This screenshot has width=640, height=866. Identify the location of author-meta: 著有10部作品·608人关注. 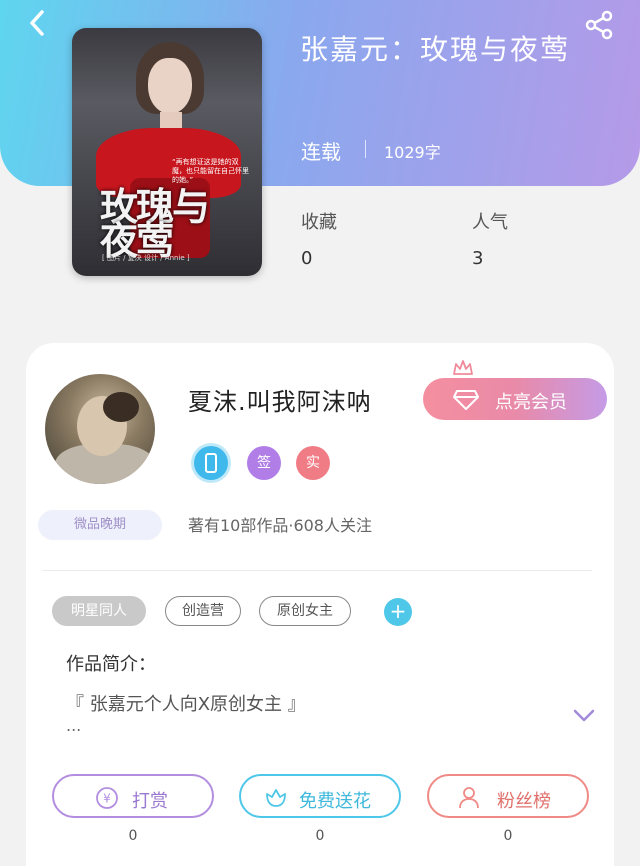
(280, 525).